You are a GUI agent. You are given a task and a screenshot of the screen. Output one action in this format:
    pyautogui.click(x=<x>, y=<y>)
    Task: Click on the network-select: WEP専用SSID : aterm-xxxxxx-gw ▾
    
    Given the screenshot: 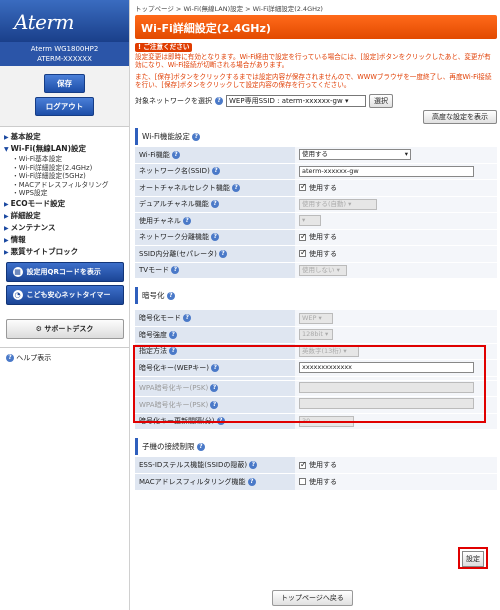 What is the action you would take?
    pyautogui.click(x=296, y=100)
    